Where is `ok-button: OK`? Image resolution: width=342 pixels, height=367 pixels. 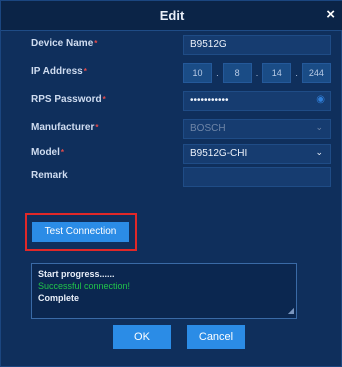
ok-button: OK is located at coordinates (142, 337).